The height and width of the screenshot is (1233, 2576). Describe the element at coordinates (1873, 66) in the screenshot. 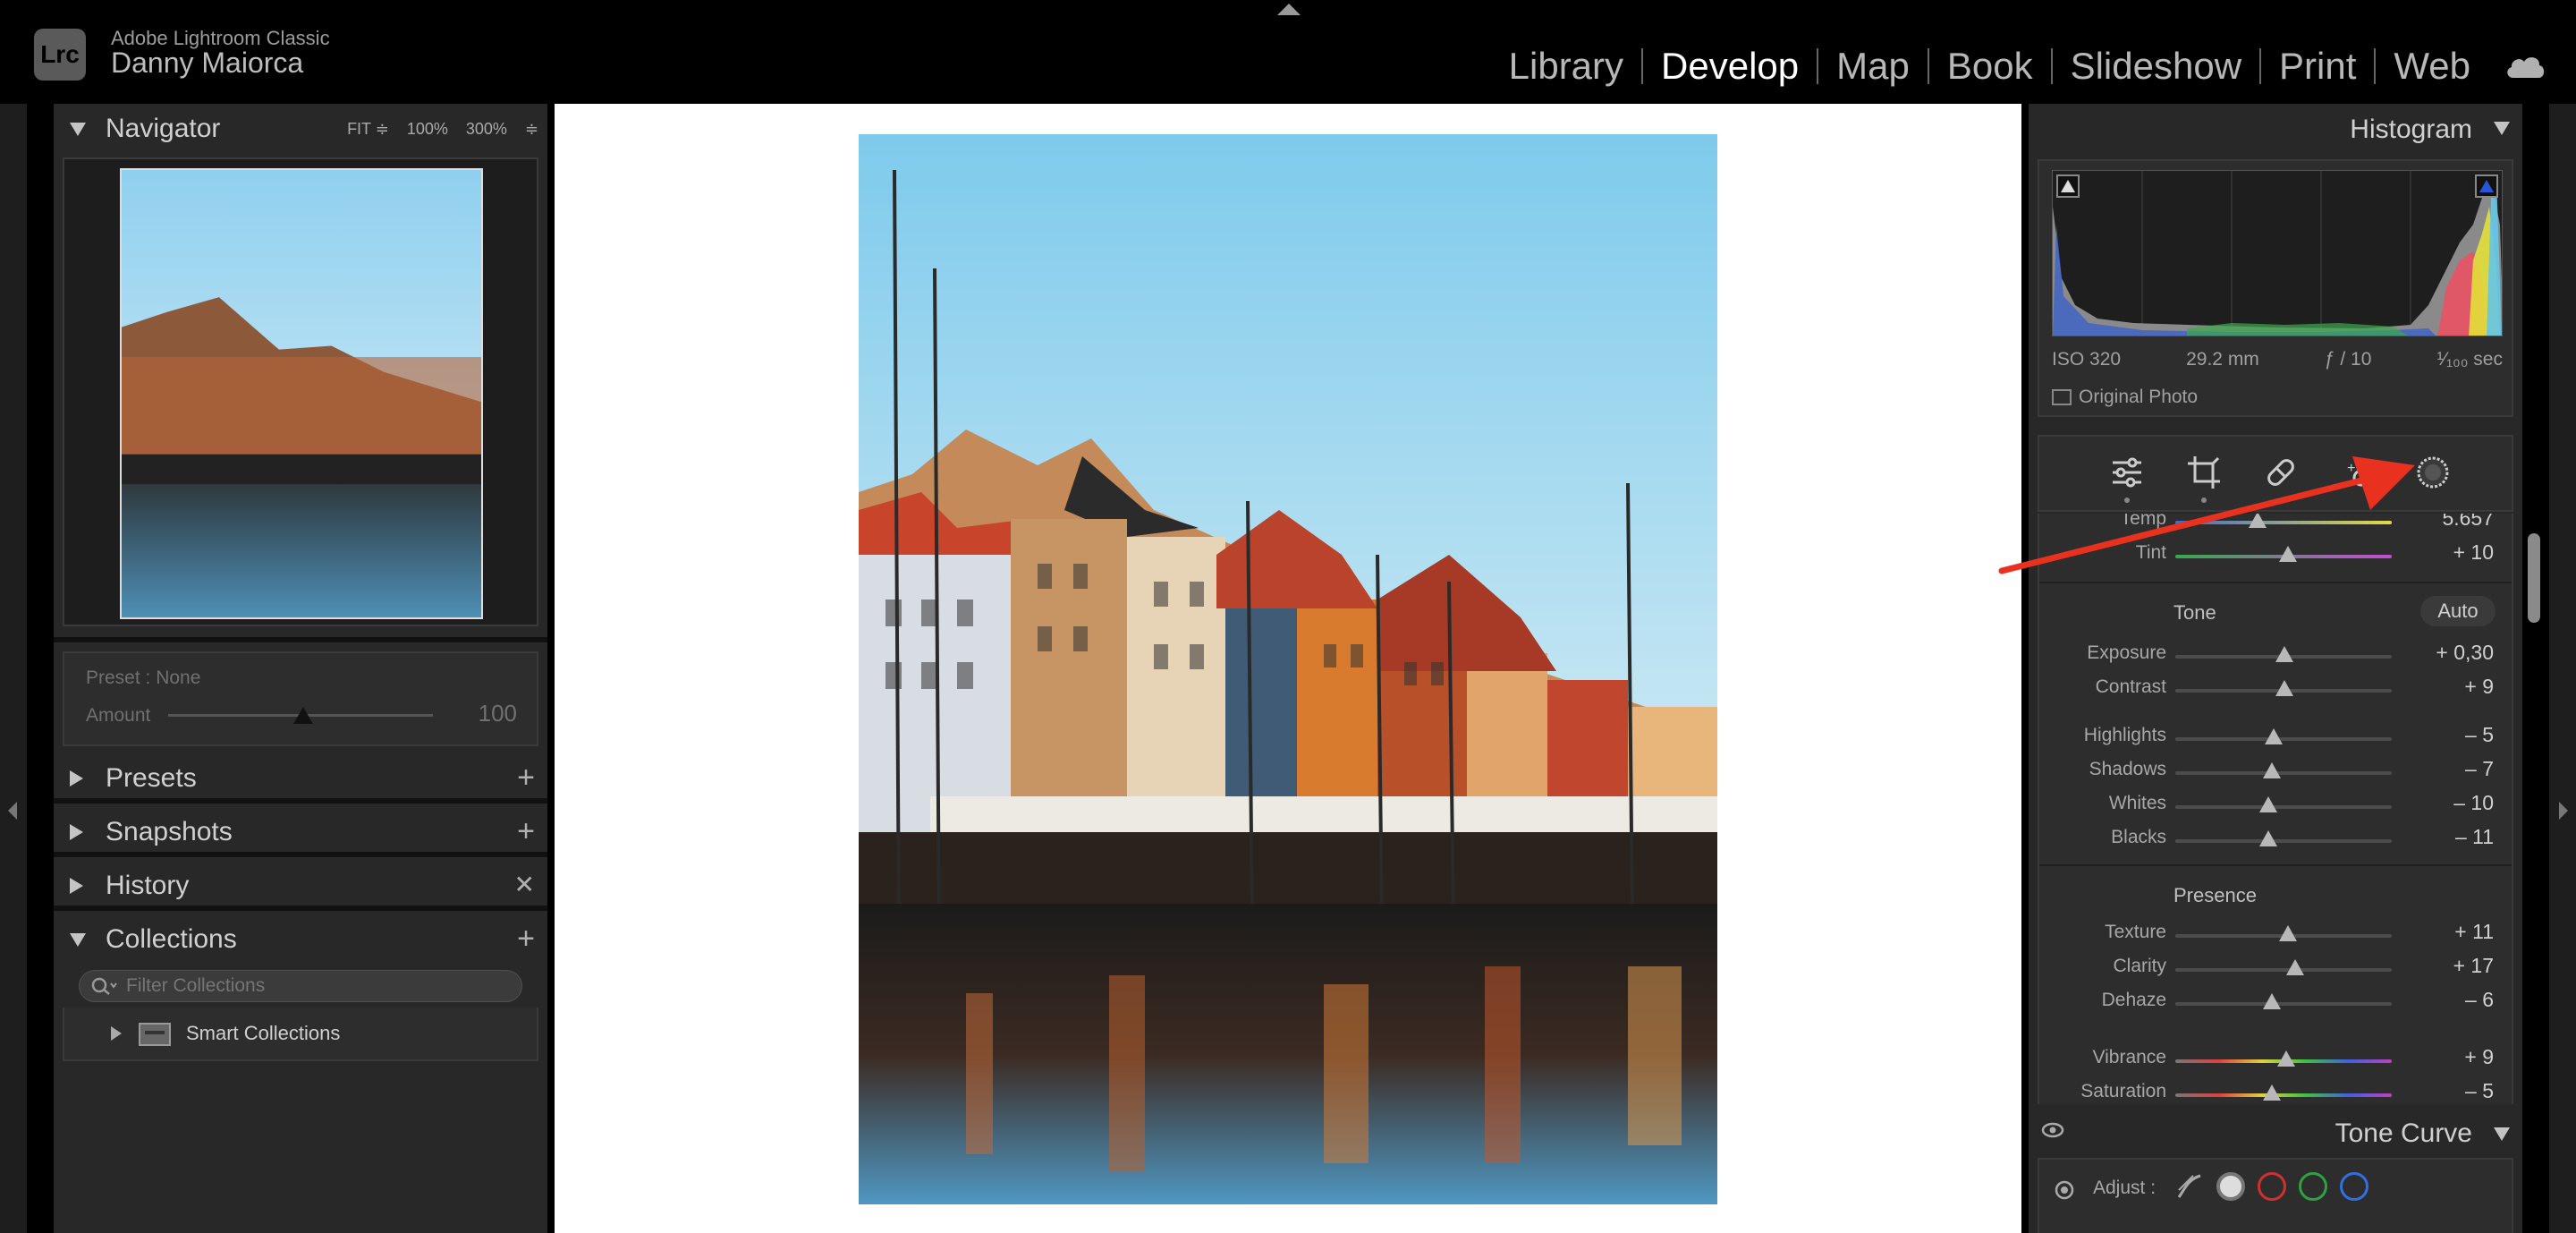

I see `module-map: Map` at that location.